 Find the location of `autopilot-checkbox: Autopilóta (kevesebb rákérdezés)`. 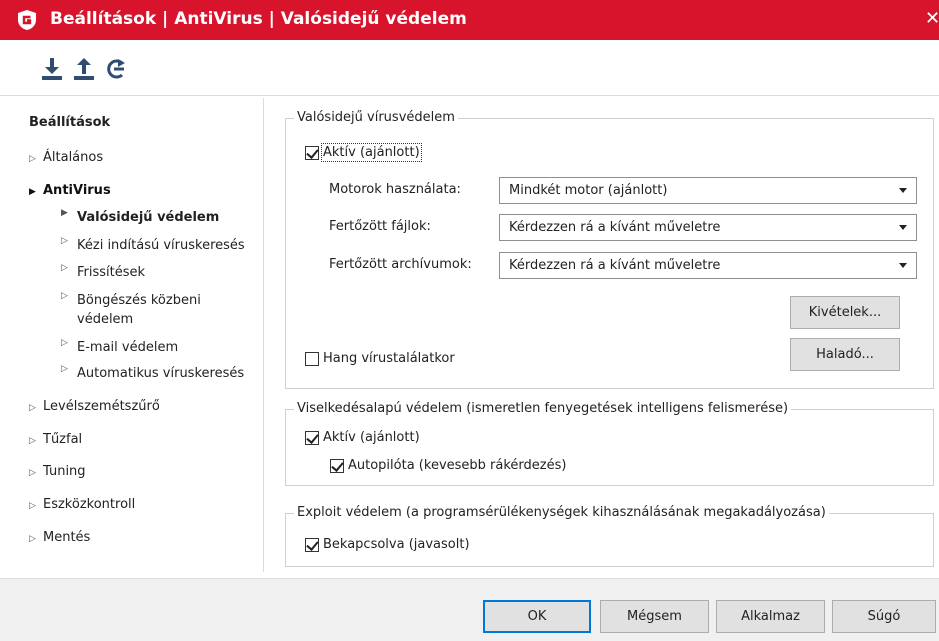

autopilot-checkbox: Autopilóta (kevesebb rákérdezés) is located at coordinates (448, 465).